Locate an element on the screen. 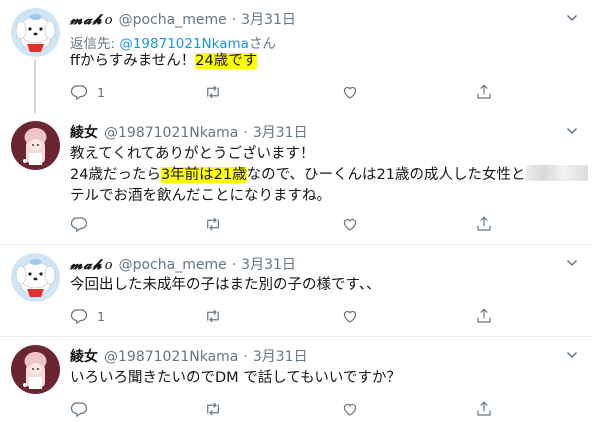 This screenshot has height=422, width=592. text-part: 24歳だったら is located at coordinates (115, 175).